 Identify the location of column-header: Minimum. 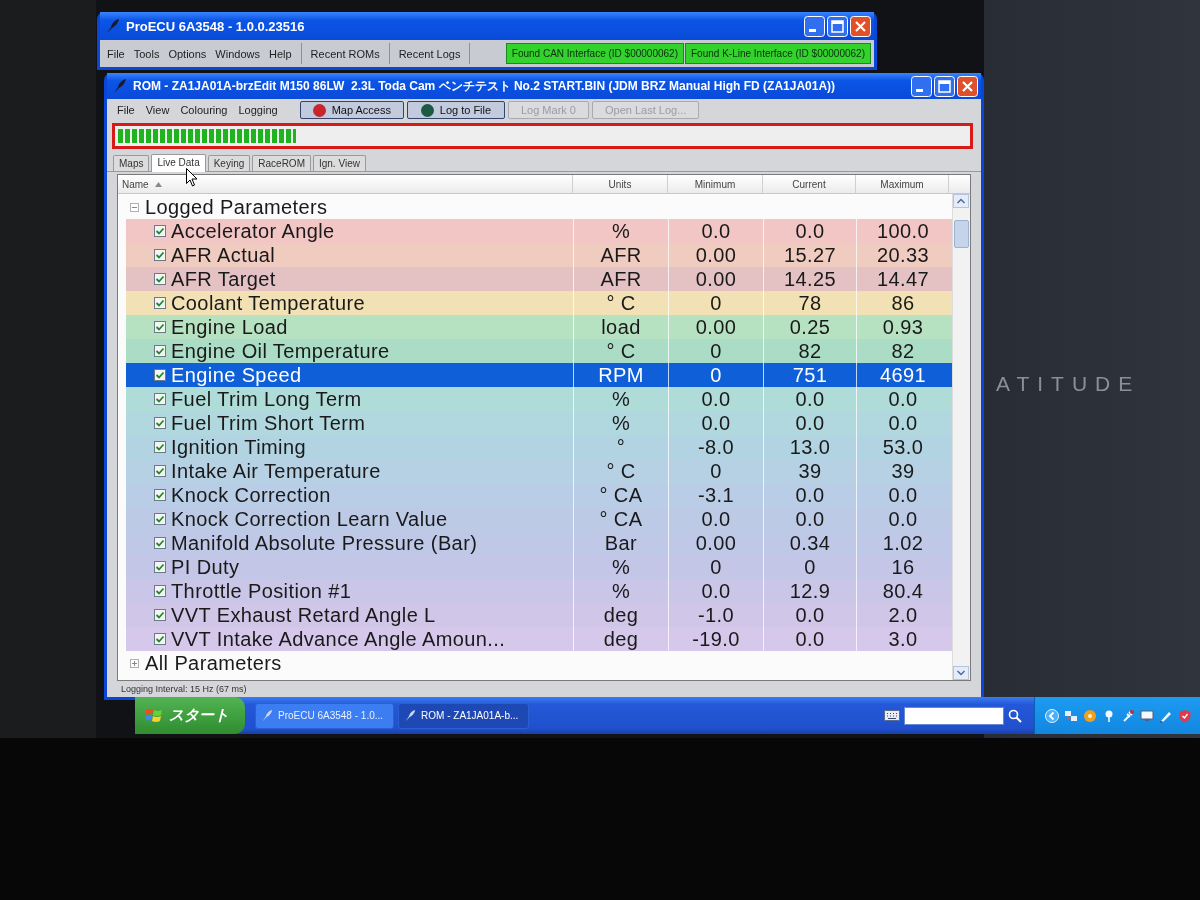
(715, 184).